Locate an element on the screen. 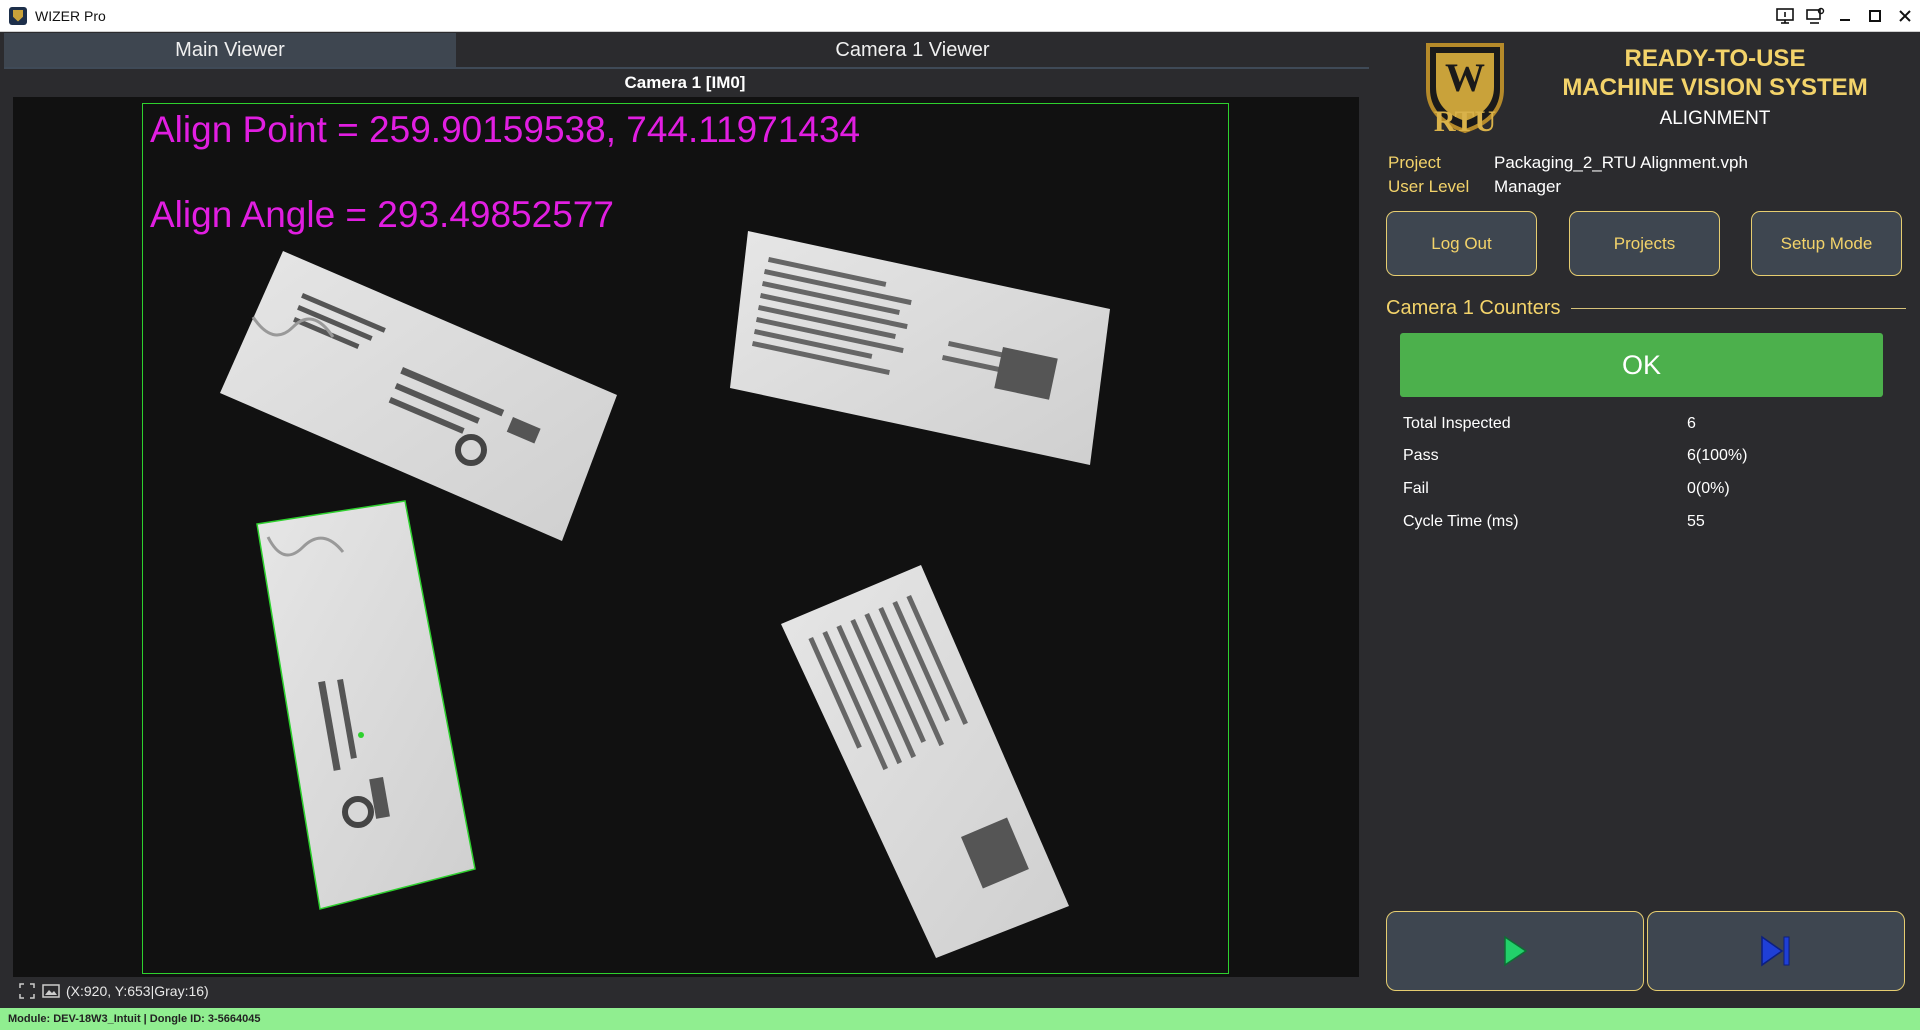 The image size is (1920, 1030). maximize-icon is located at coordinates (1875, 16).